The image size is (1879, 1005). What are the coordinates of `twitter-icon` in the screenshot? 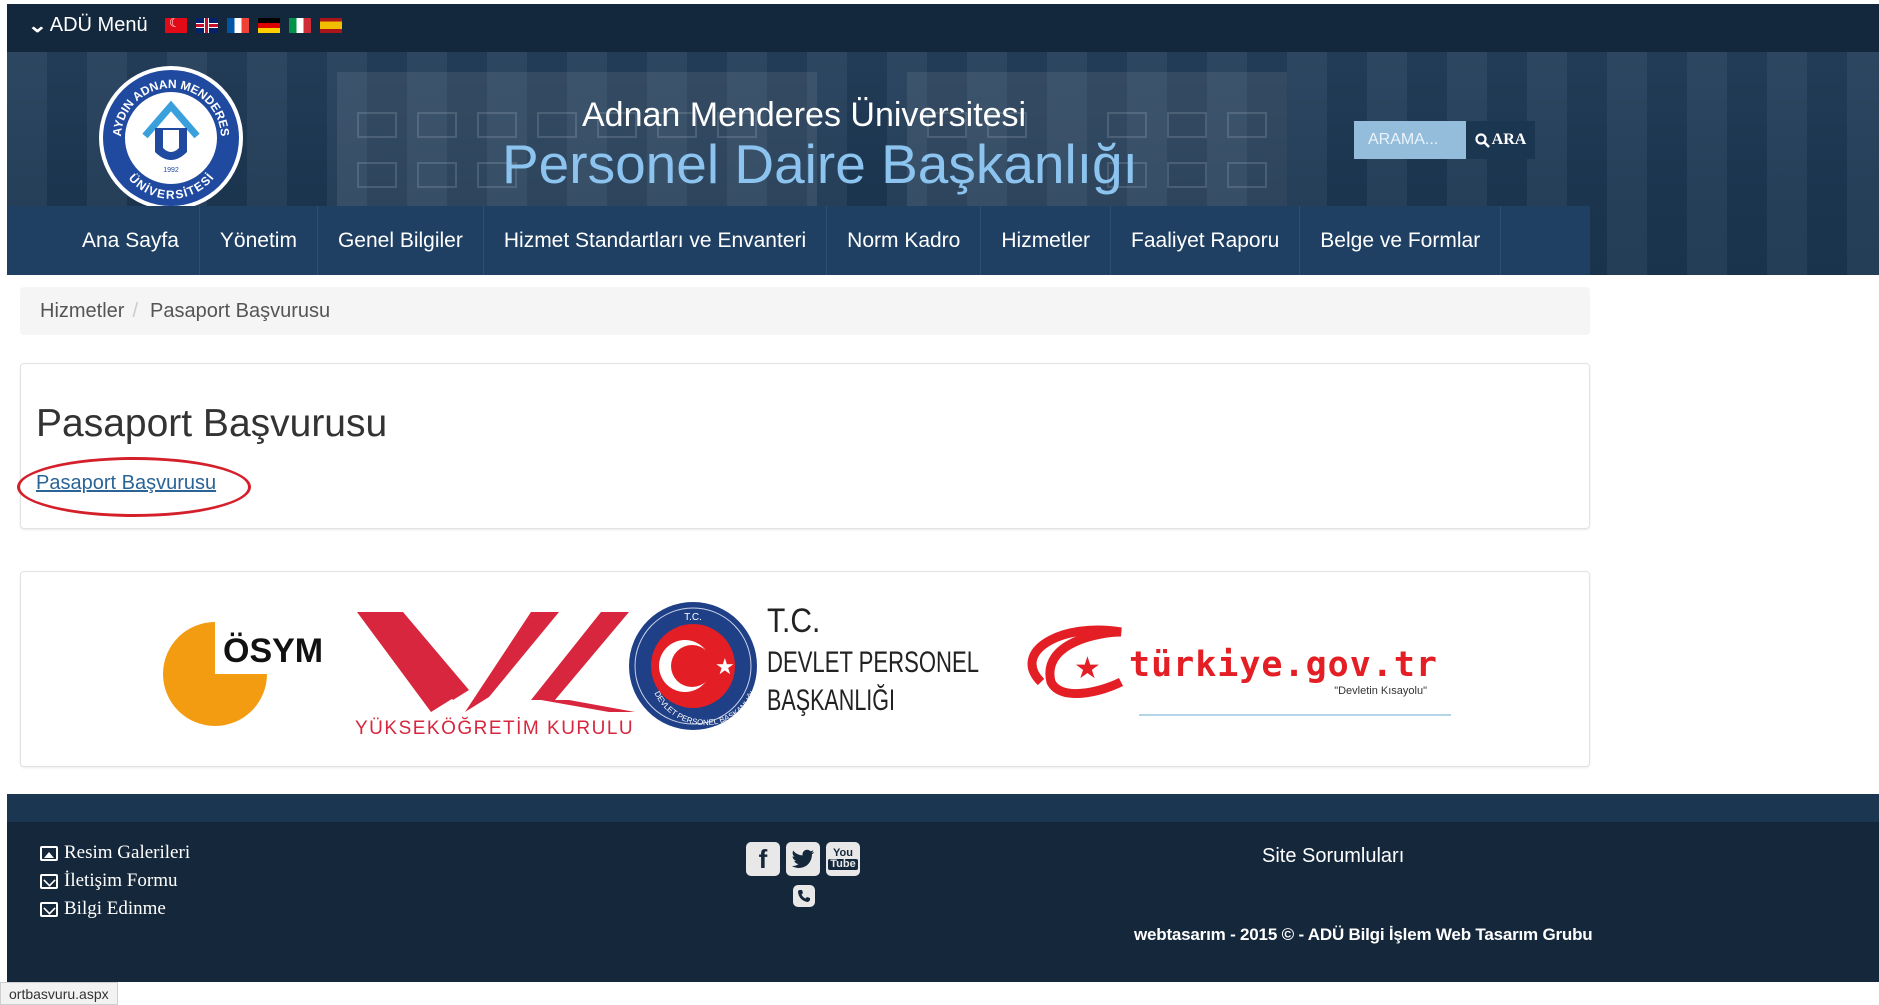 It's located at (803, 859).